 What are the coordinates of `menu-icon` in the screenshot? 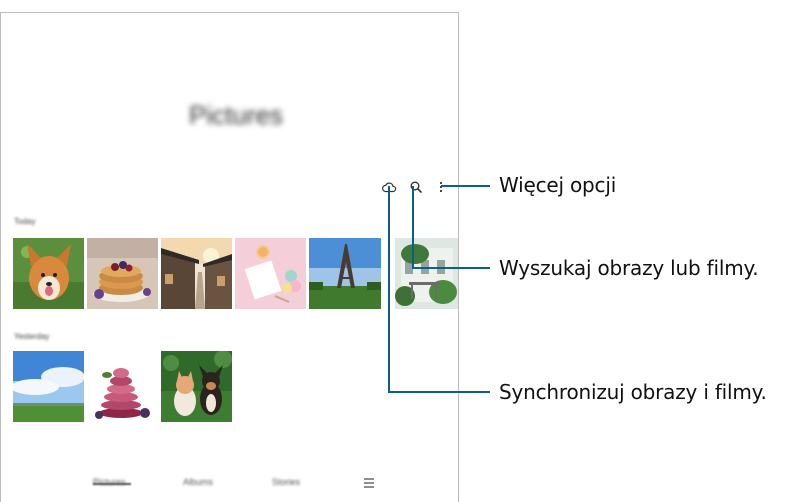 It's located at (369, 482).